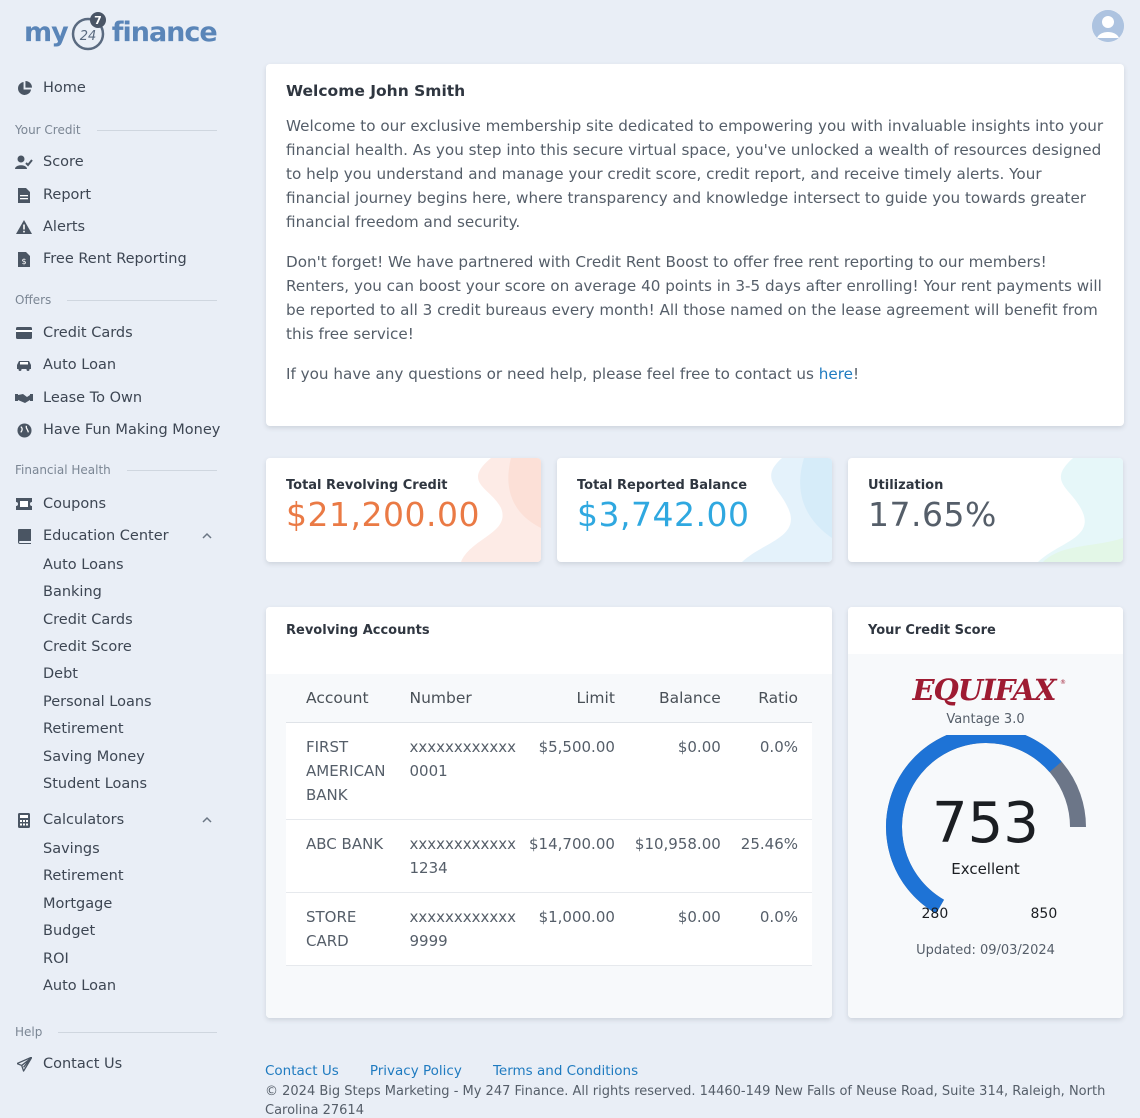  I want to click on score-updated: Updated: 09/03/2024, so click(985, 950).